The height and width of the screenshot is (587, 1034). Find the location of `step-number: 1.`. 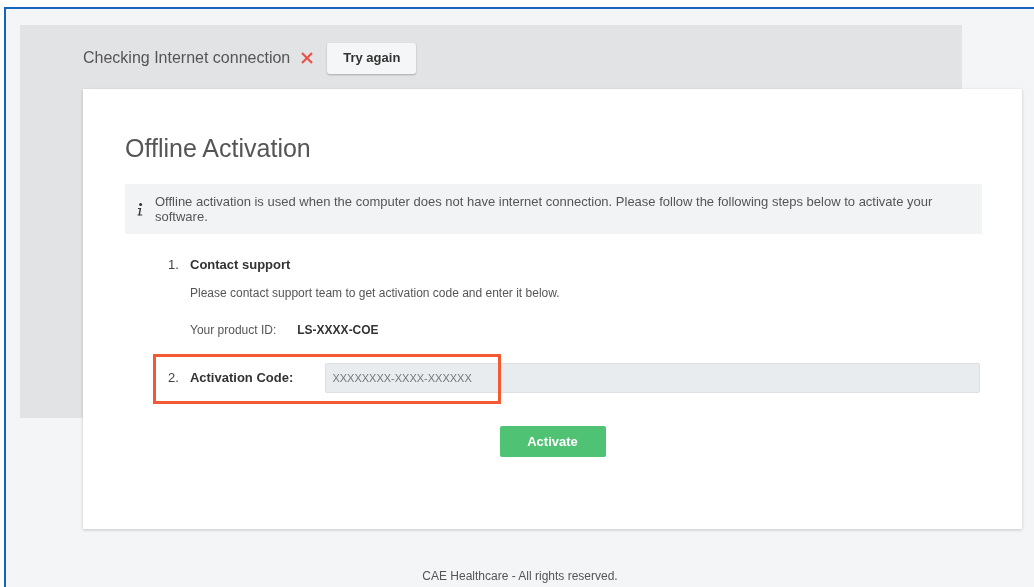

step-number: 1. is located at coordinates (174, 265).